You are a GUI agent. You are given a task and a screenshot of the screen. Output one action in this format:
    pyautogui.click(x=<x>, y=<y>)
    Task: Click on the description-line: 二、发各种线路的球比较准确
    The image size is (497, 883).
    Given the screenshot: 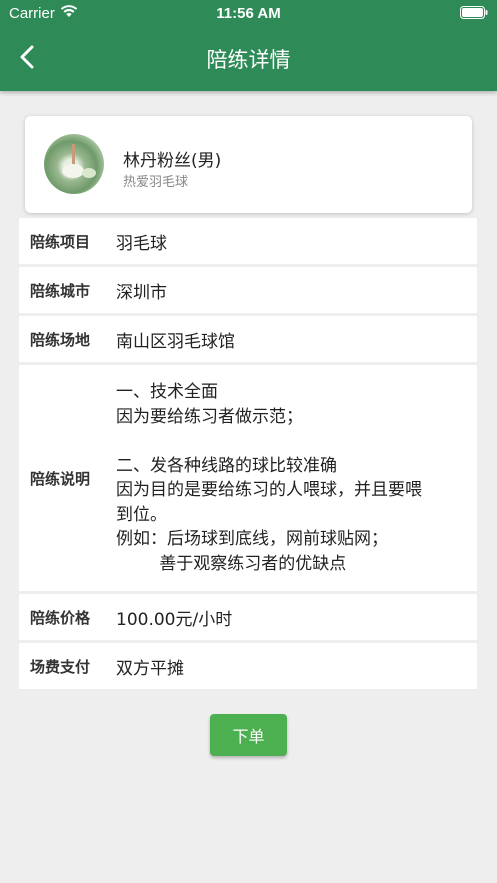 What is the action you would take?
    pyautogui.click(x=226, y=465)
    